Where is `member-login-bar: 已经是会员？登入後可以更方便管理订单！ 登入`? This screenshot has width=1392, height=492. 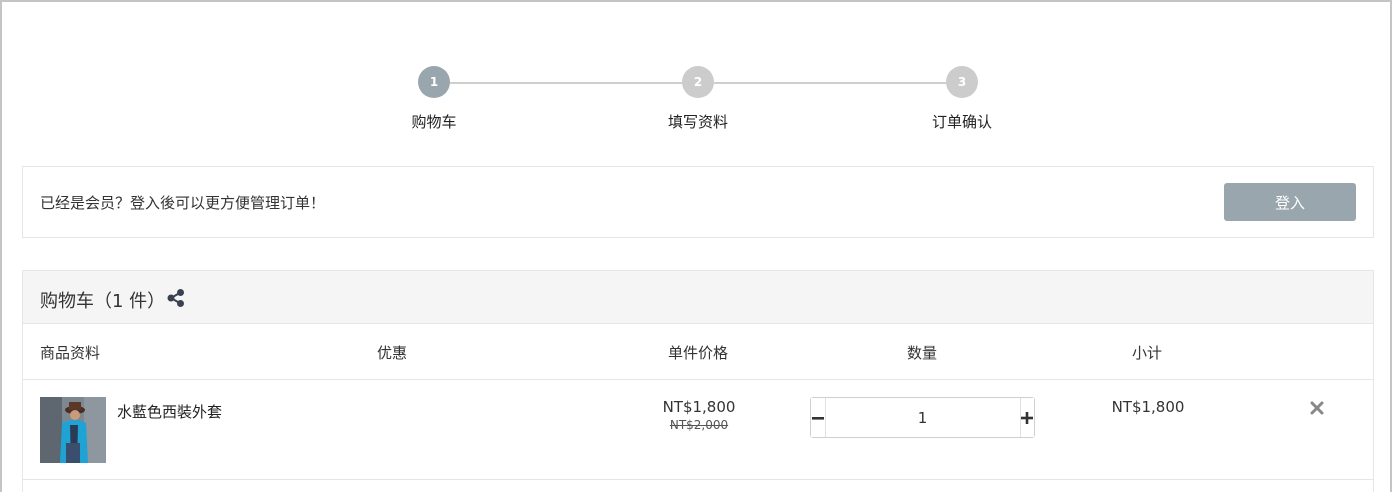 member-login-bar: 已经是会员？登入後可以更方便管理订单！ 登入 is located at coordinates (698, 202).